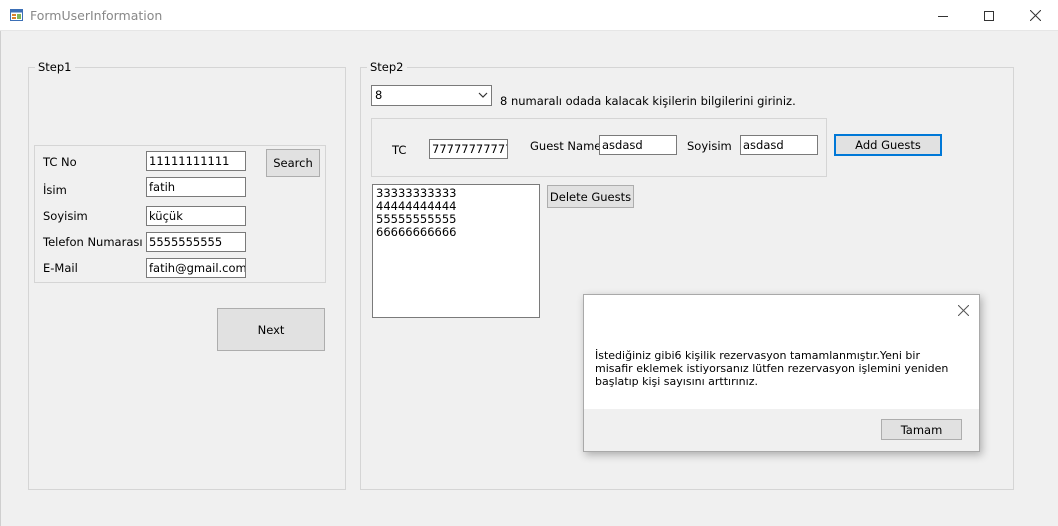 This screenshot has height=526, width=1058. I want to click on minimize-icon, so click(943, 16).